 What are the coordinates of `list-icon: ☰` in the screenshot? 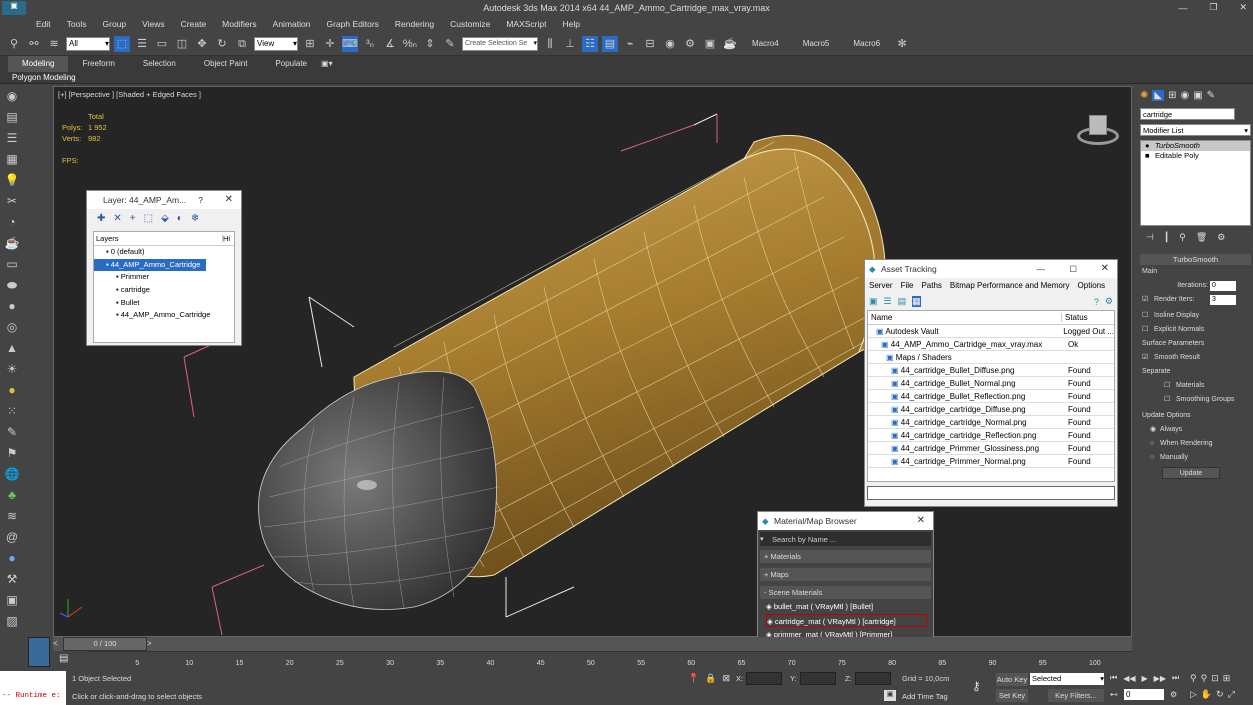 It's located at (12, 140).